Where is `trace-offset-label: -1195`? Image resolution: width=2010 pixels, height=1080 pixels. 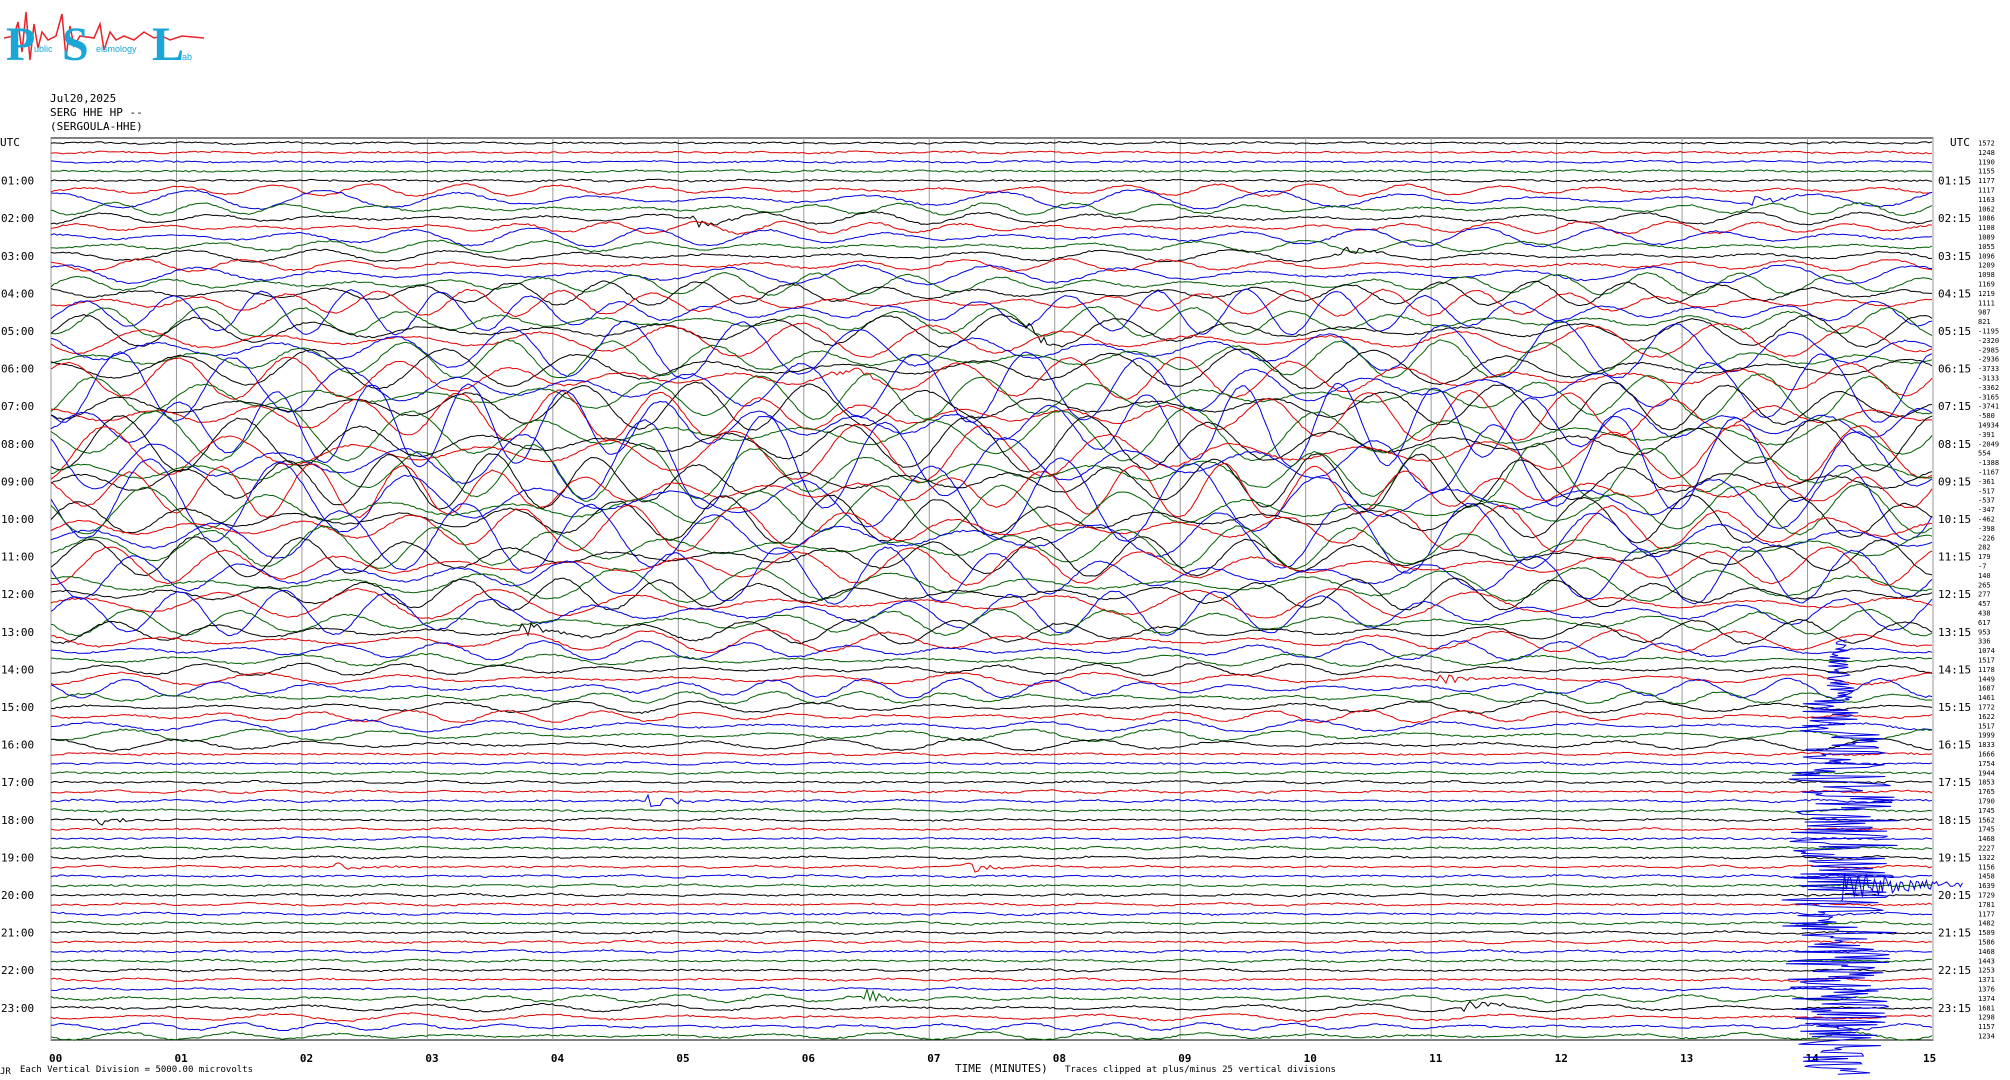
trace-offset-label: -1195 is located at coordinates (1988, 332).